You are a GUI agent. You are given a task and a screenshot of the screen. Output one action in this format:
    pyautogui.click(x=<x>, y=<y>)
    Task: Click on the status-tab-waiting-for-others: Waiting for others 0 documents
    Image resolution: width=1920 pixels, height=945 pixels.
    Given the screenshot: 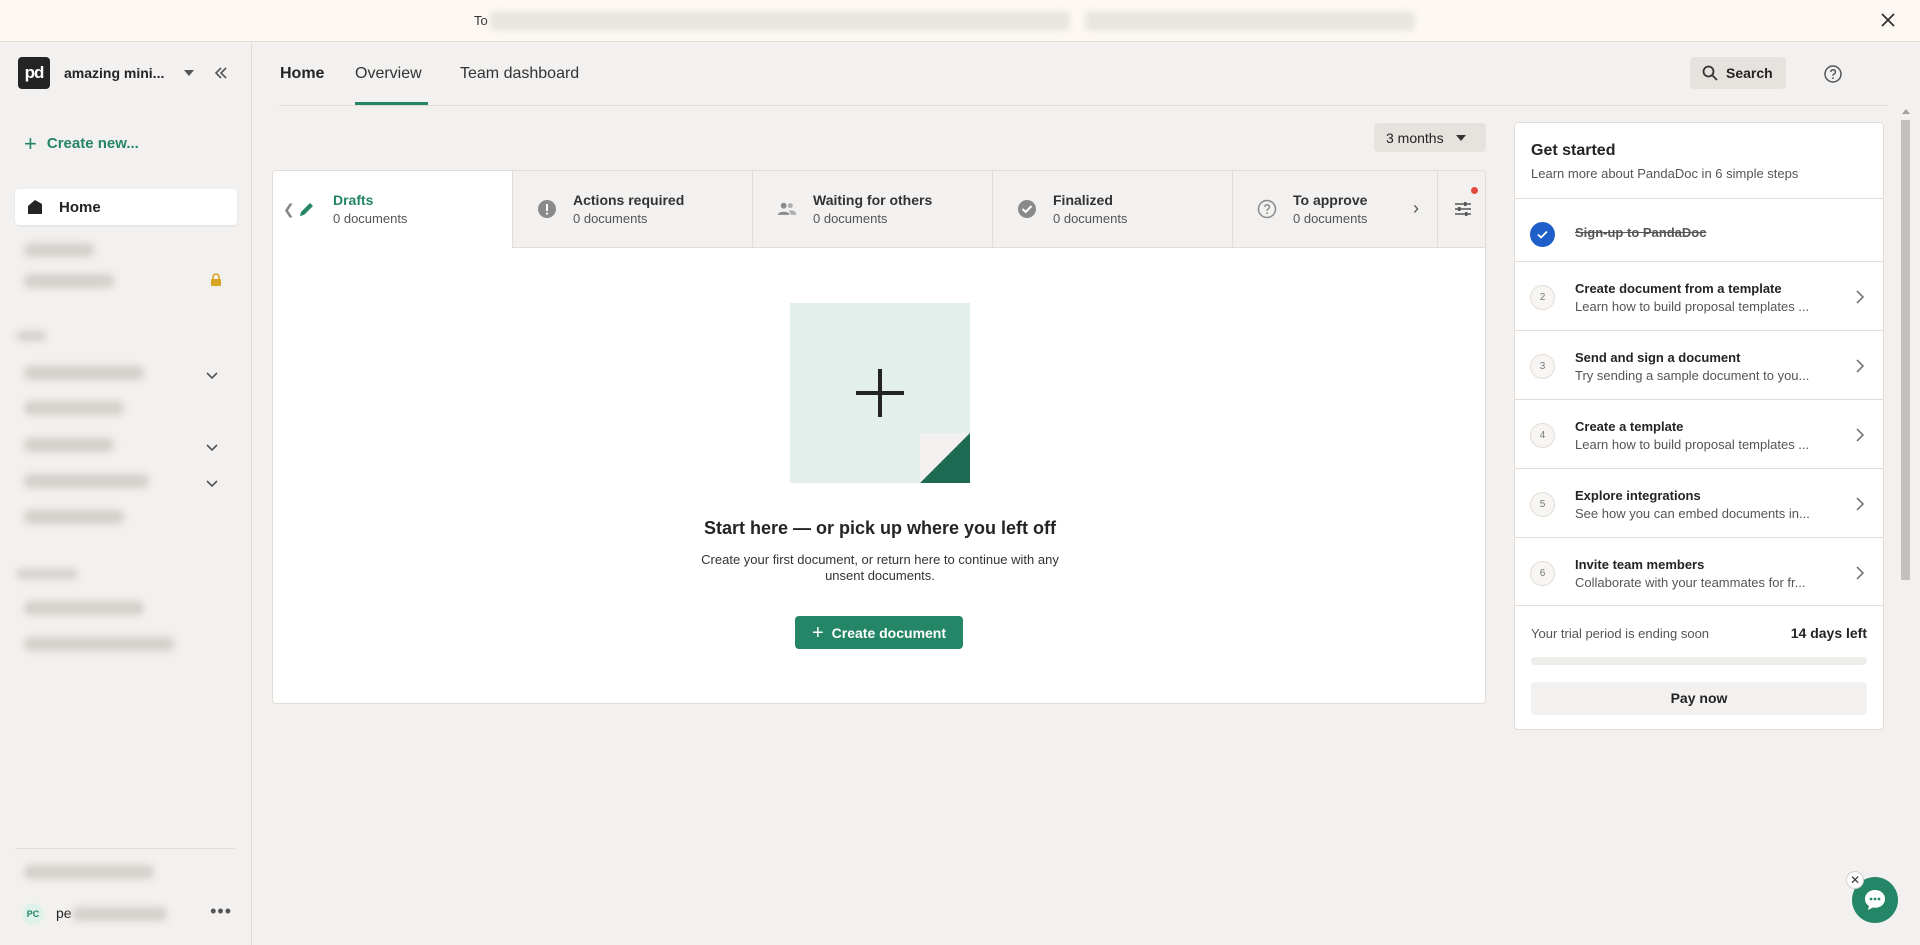 What is the action you would take?
    pyautogui.click(x=873, y=209)
    